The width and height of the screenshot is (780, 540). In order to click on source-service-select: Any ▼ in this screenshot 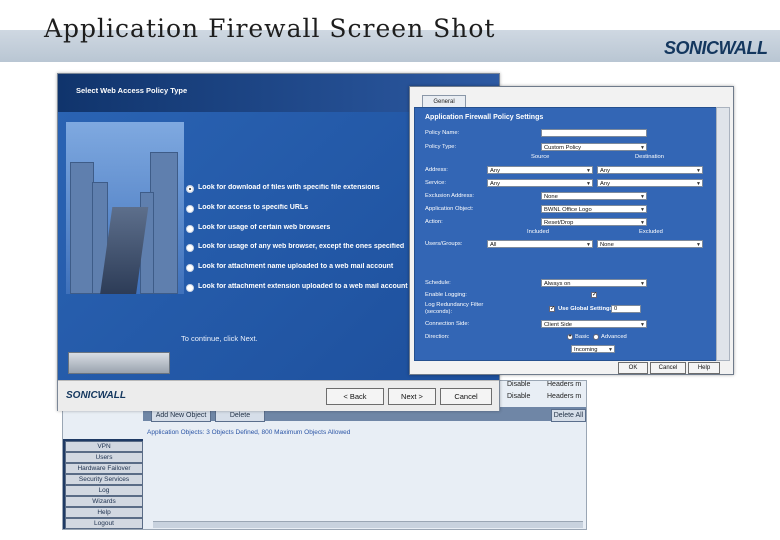, I will do `click(540, 183)`.